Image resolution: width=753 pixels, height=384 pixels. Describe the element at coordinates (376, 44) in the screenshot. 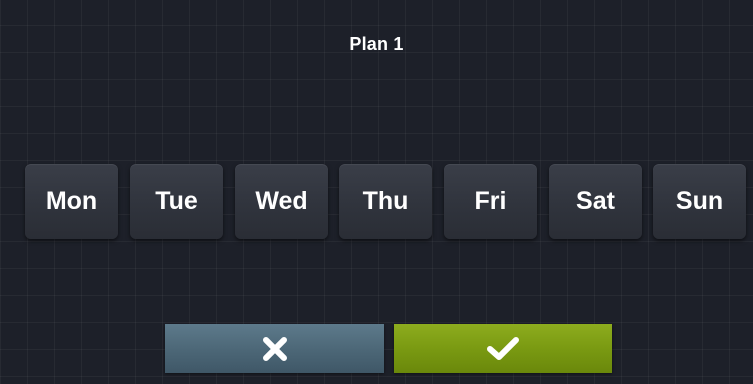

I see `page-title: Plan 1` at that location.